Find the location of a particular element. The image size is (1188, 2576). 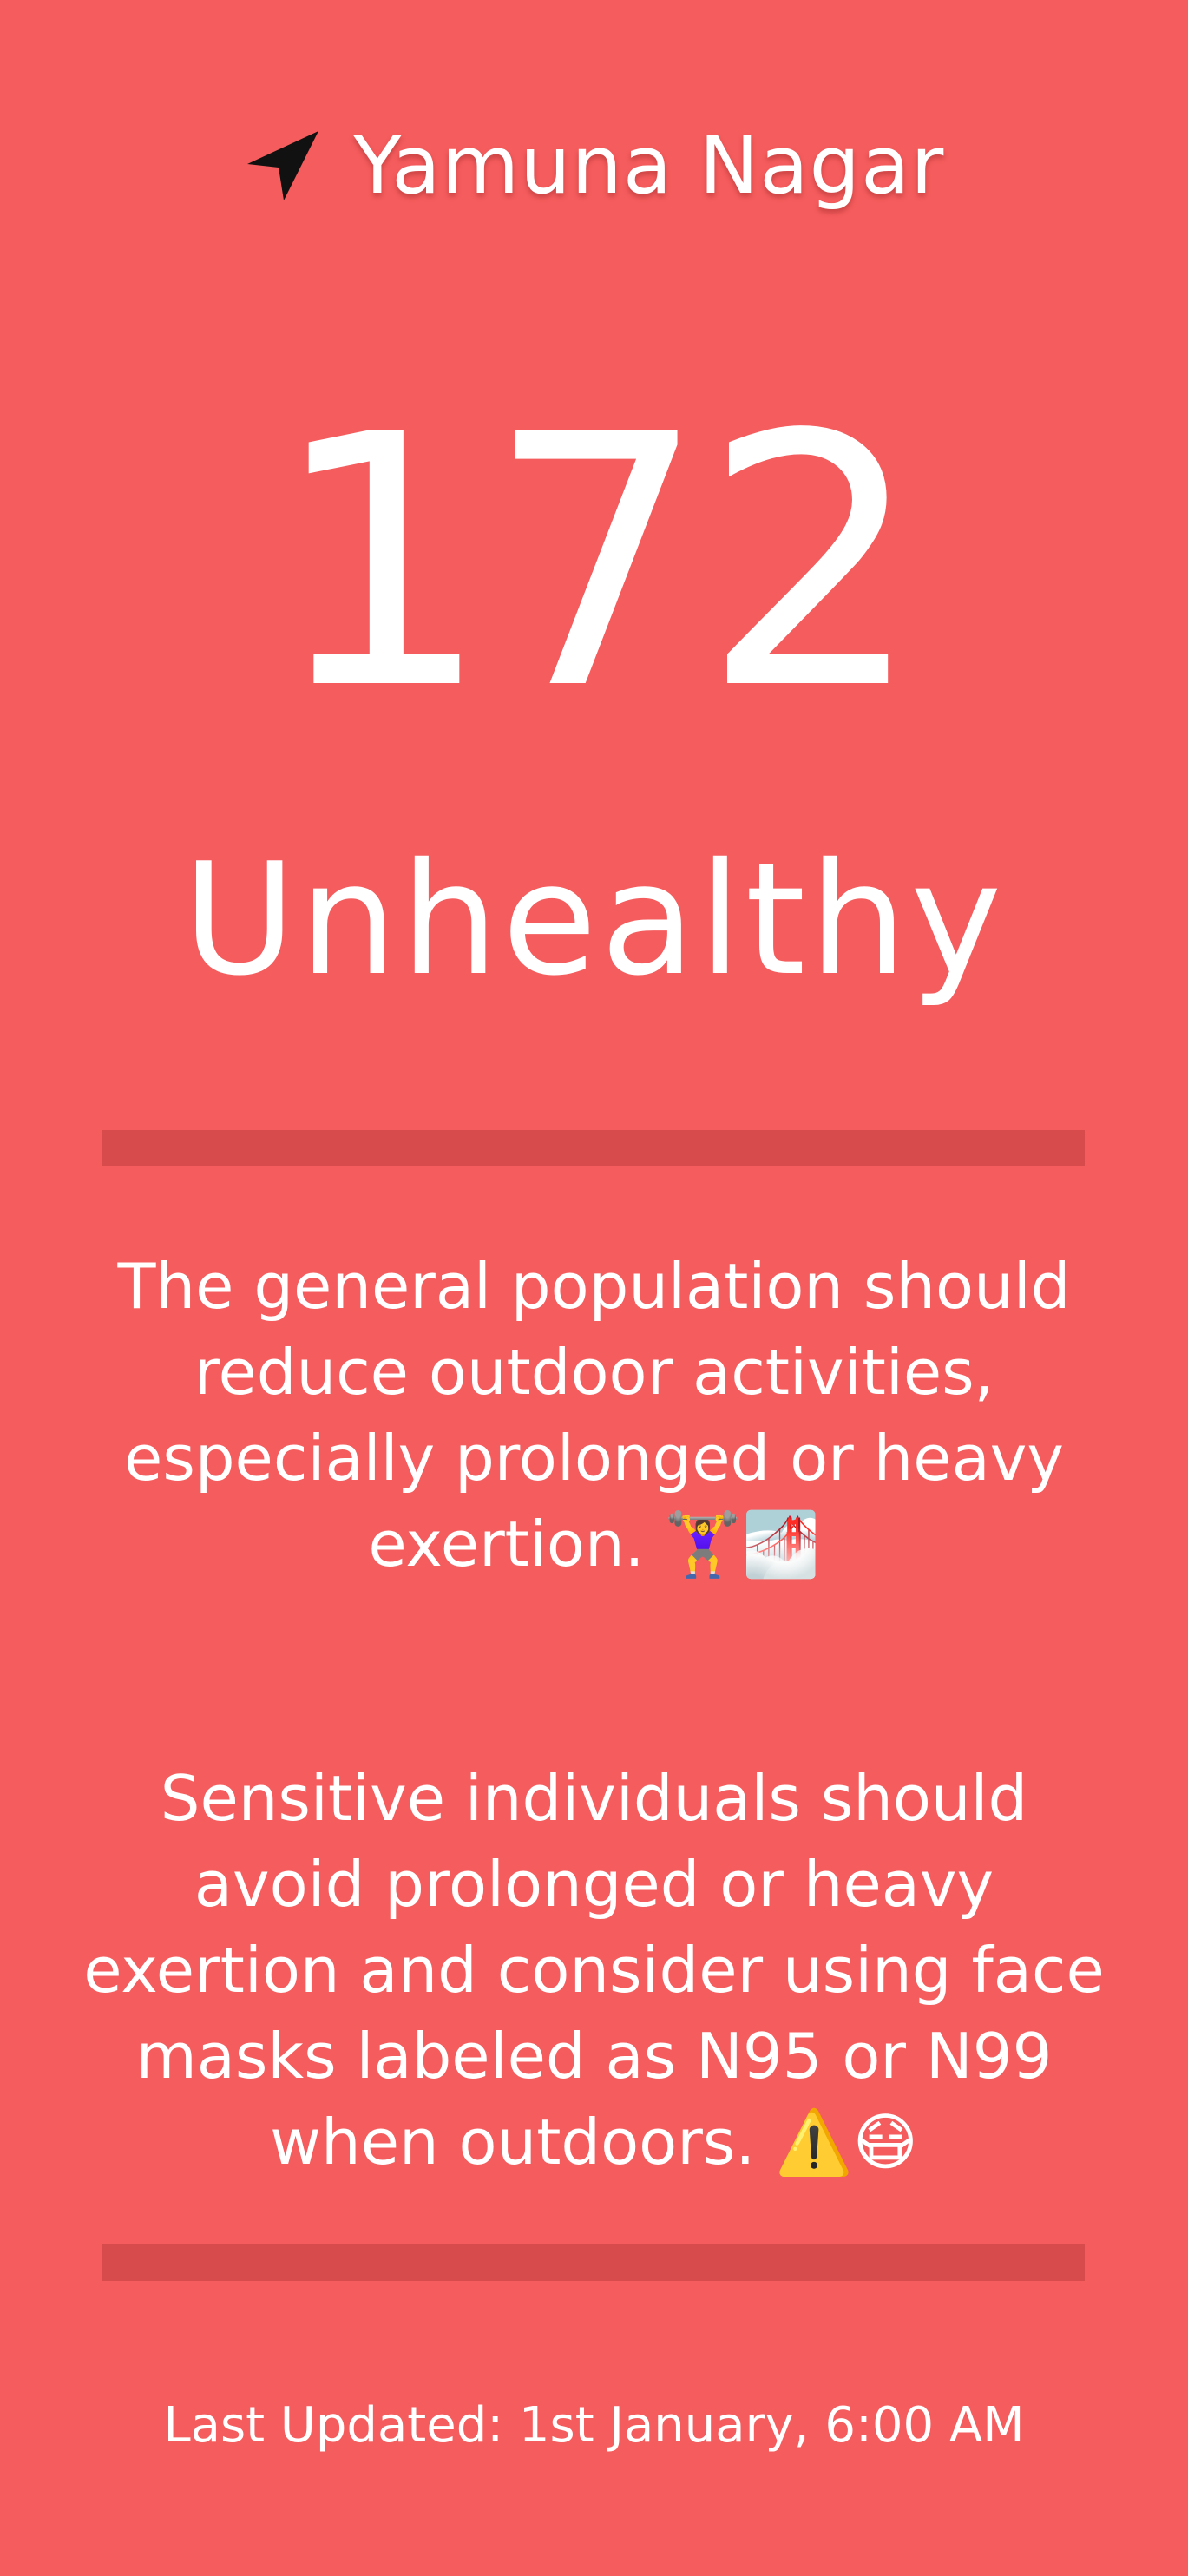

aqi-value: 172 is located at coordinates (596, 564).